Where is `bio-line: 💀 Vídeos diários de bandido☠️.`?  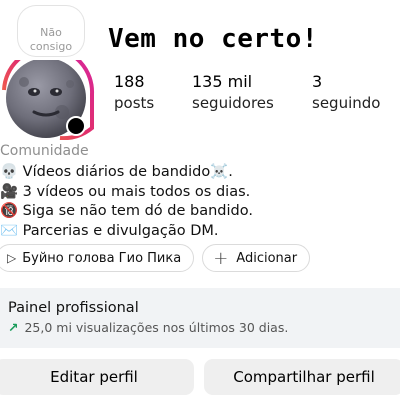 bio-line: 💀 Vídeos diários de bandido☠️. is located at coordinates (116, 172).